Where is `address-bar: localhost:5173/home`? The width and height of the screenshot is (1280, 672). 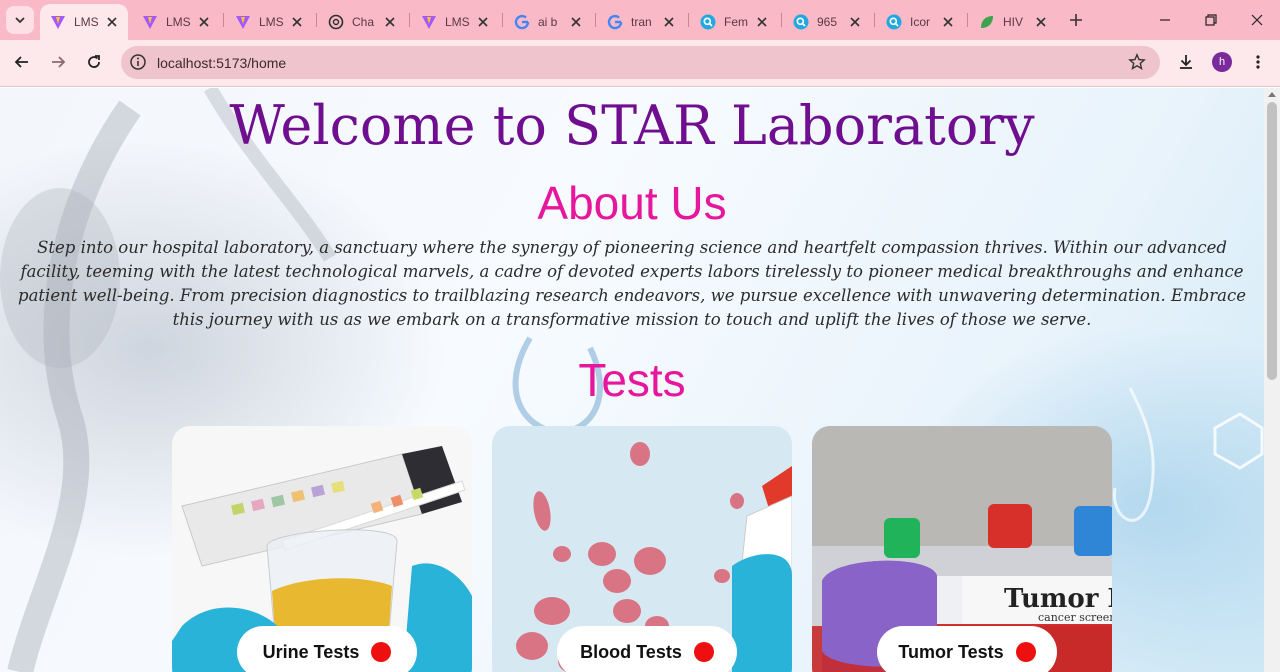
address-bar: localhost:5173/home is located at coordinates (640, 62).